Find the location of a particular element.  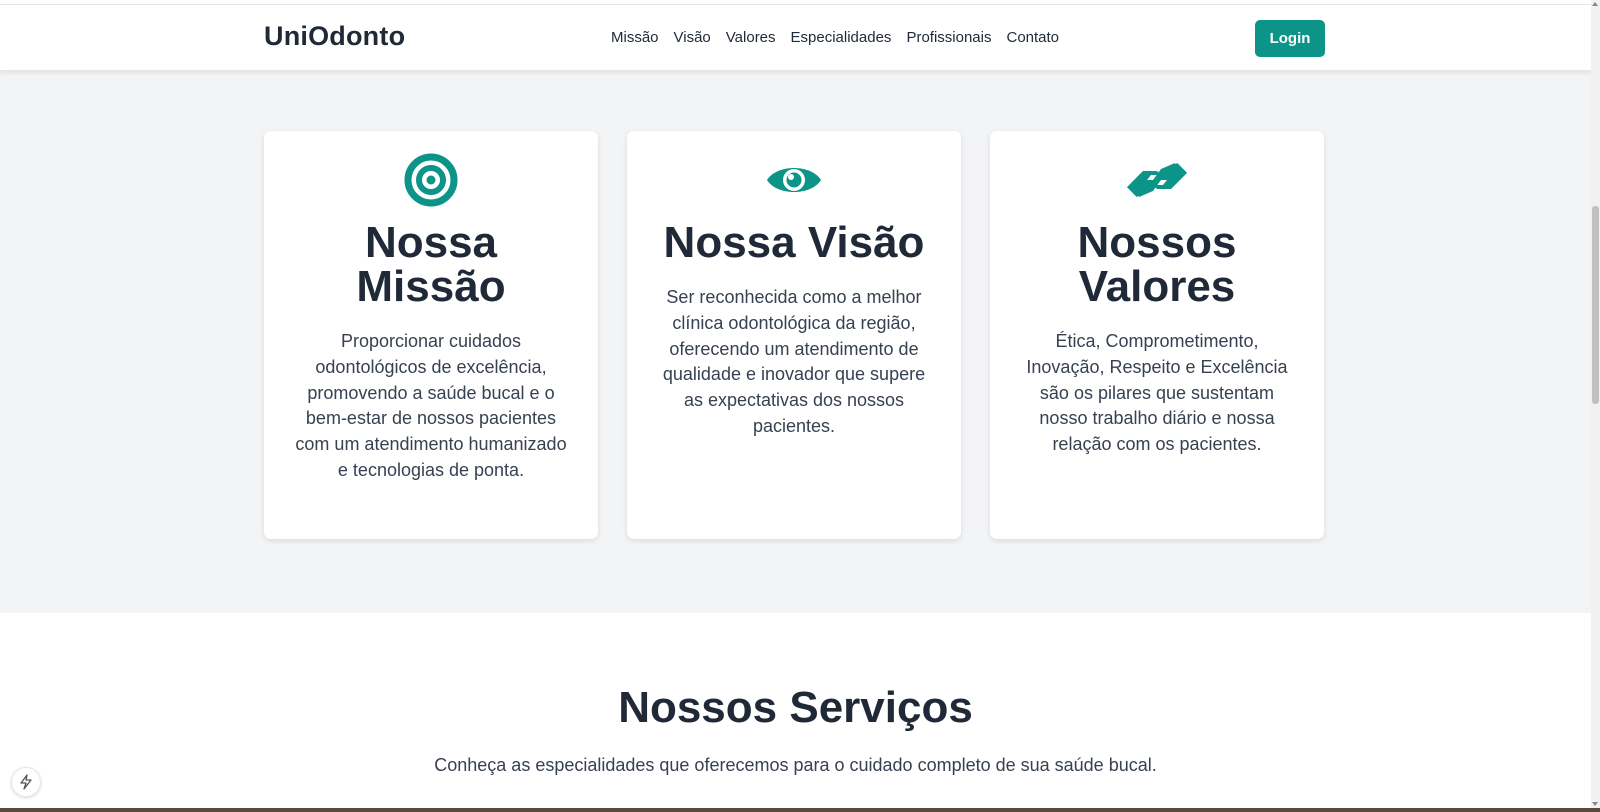

nav-link-valores: Valores is located at coordinates (751, 37).